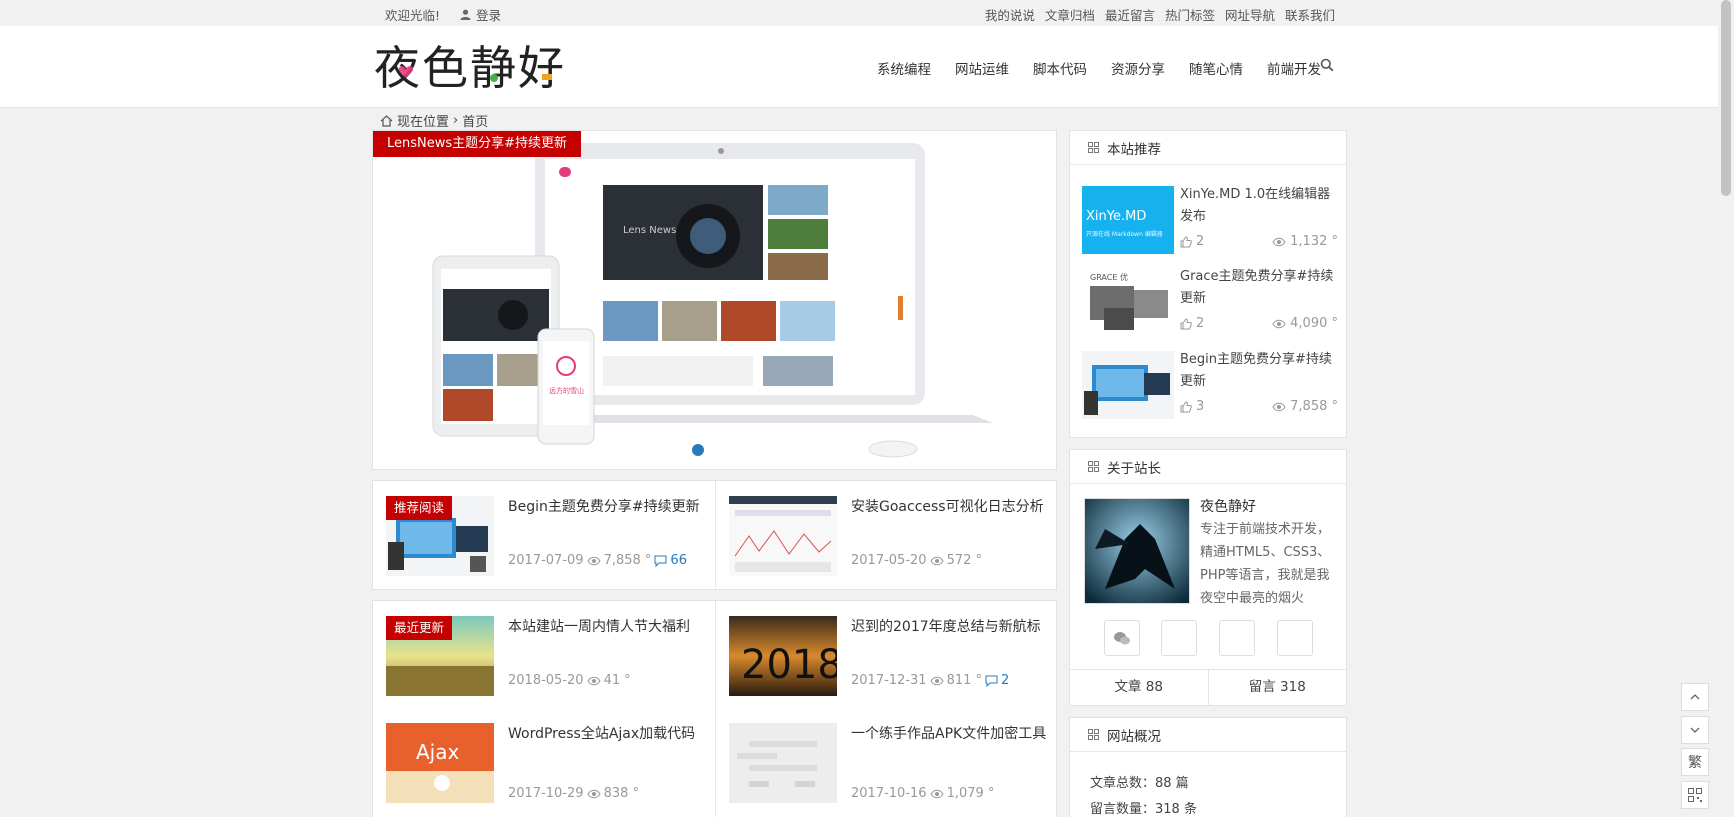  What do you see at coordinates (886, 763) in the screenshot?
I see `post-card: 一个练手作品APK文件加密工具 2017-10-16 1,079 °` at bounding box center [886, 763].